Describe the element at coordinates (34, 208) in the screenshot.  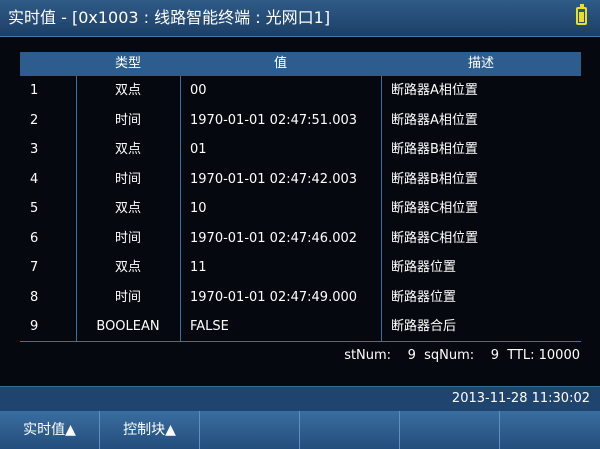
I see `row-index: 5` at that location.